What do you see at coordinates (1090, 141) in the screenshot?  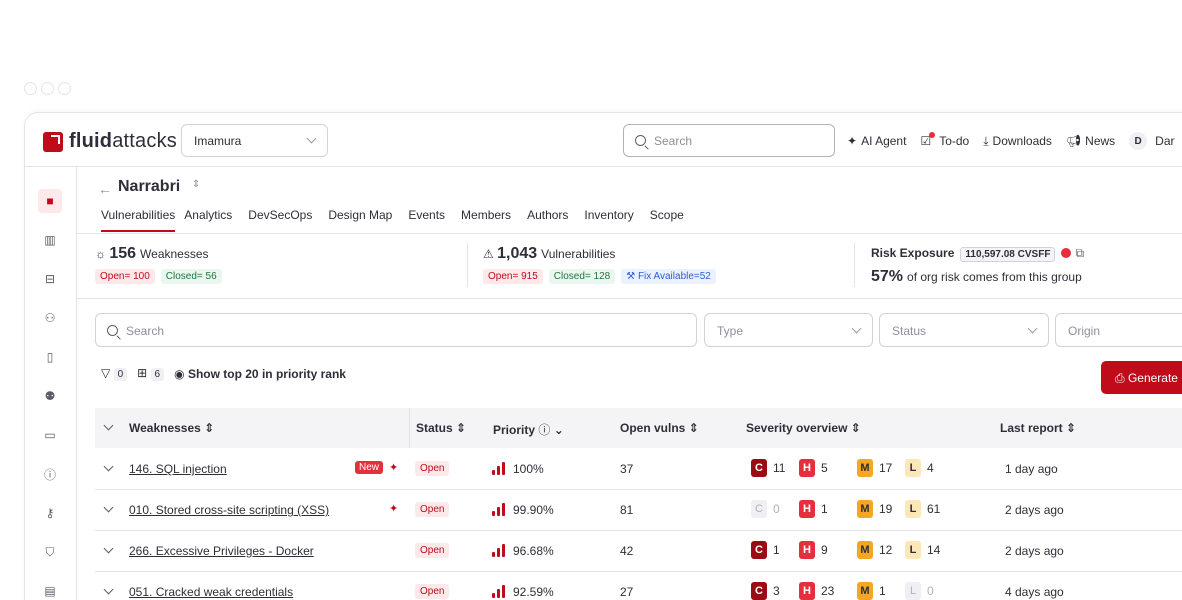 I see `news-button: 📢︎ News` at bounding box center [1090, 141].